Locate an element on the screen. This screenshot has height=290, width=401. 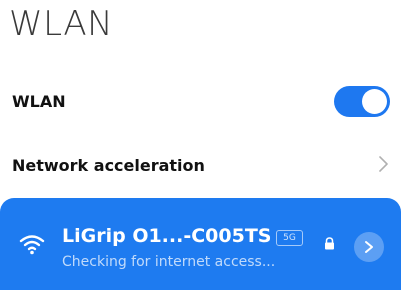
toggle-knob is located at coordinates (374, 101).